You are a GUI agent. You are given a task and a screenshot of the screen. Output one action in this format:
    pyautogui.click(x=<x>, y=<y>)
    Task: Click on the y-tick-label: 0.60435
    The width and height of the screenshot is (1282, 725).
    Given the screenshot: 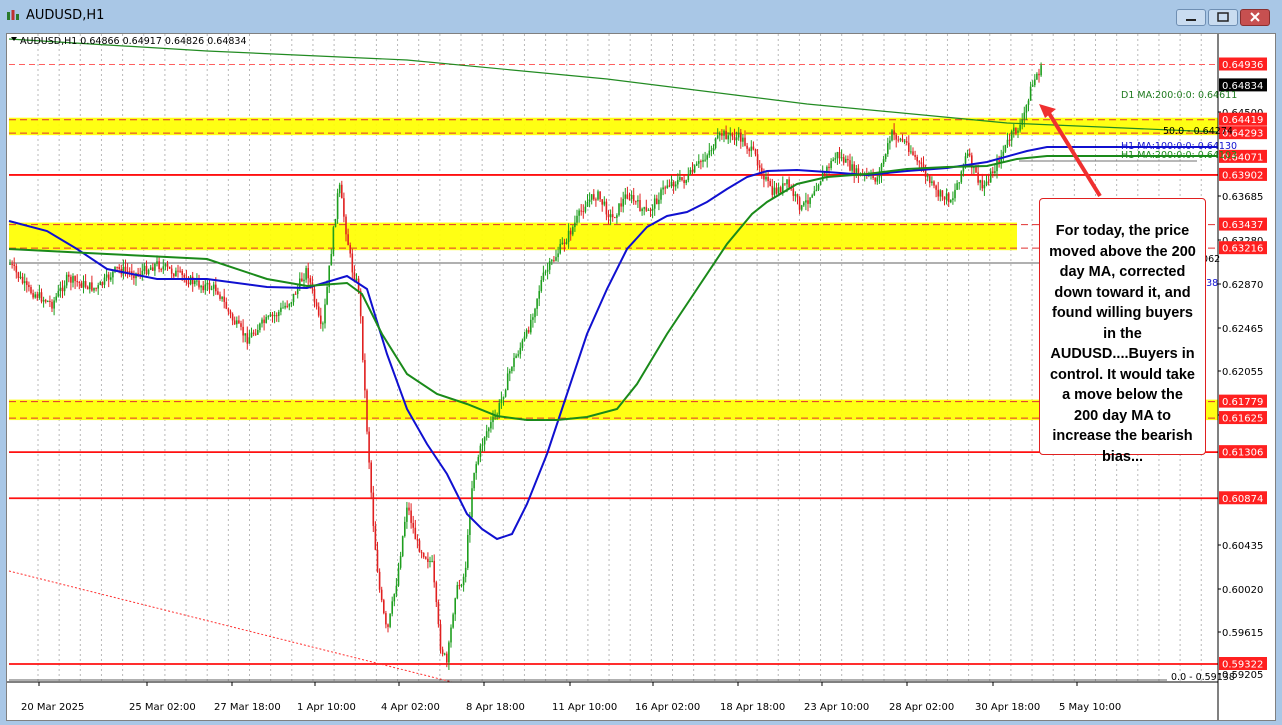 What is the action you would take?
    pyautogui.click(x=1242, y=546)
    